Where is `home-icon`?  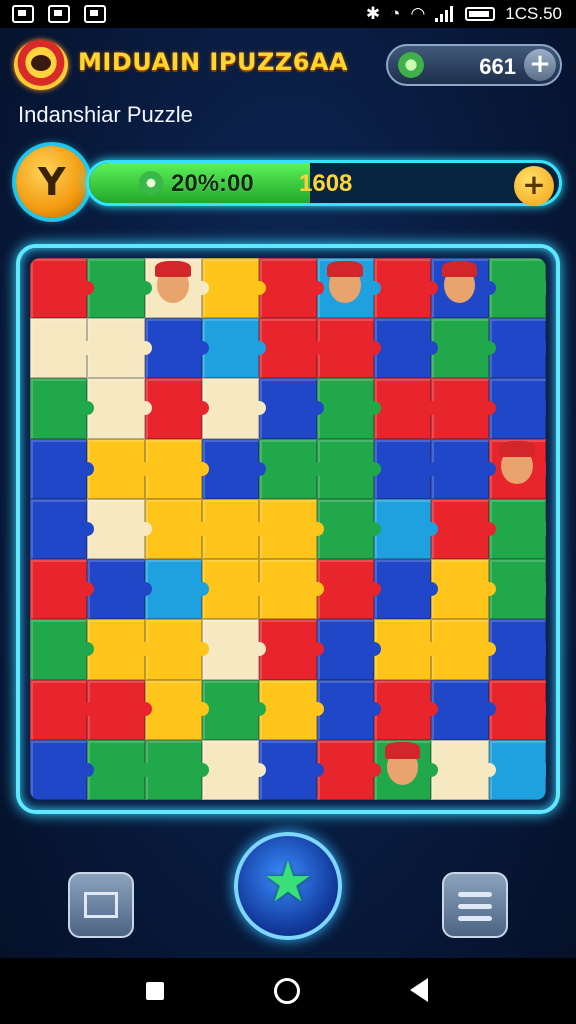
home-icon is located at coordinates (287, 991).